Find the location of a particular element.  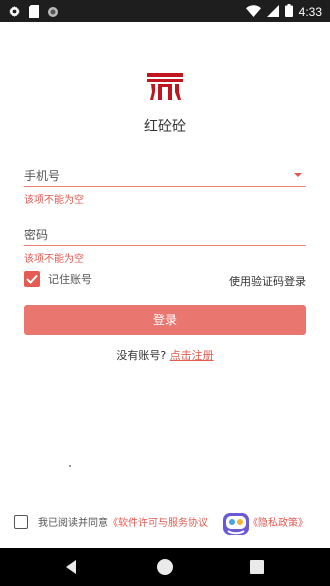

phone-error: 该项不能为空 is located at coordinates (54, 200).